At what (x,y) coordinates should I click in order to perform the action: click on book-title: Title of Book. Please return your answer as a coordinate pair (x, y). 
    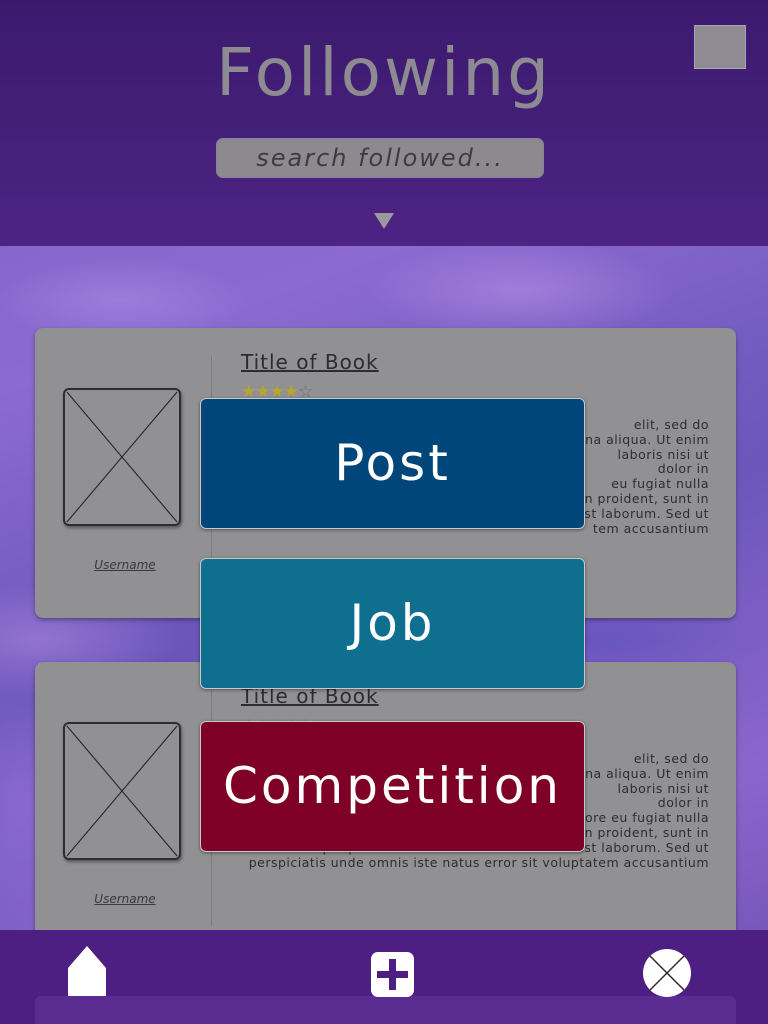
    Looking at the image, I should click on (310, 362).